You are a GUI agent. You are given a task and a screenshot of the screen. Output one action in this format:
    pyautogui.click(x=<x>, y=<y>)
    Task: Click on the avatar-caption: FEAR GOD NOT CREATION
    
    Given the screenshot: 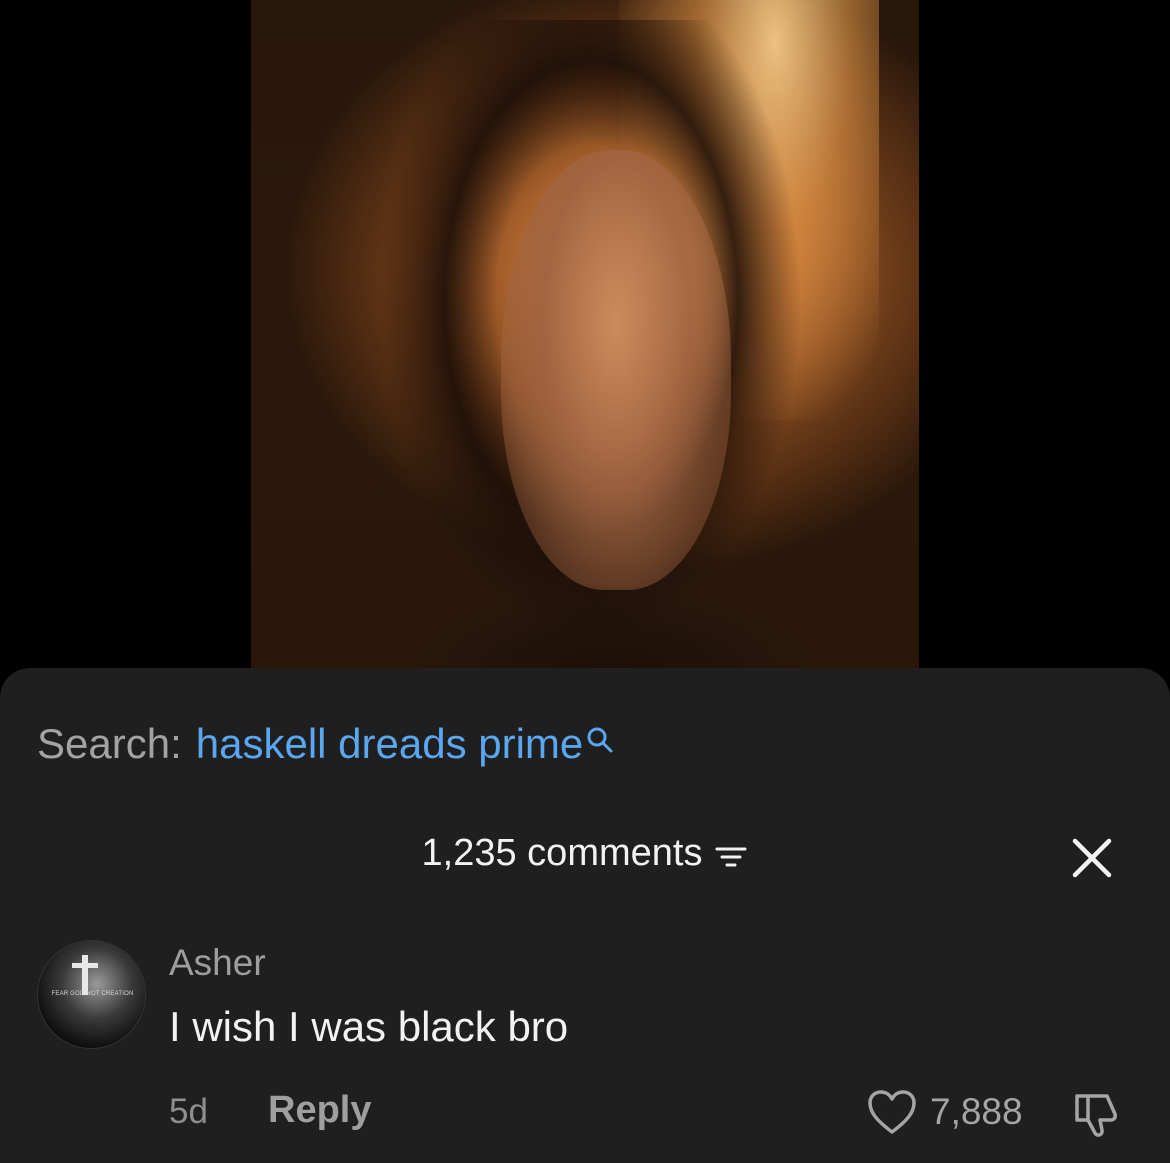 What is the action you would take?
    pyautogui.click(x=92, y=994)
    